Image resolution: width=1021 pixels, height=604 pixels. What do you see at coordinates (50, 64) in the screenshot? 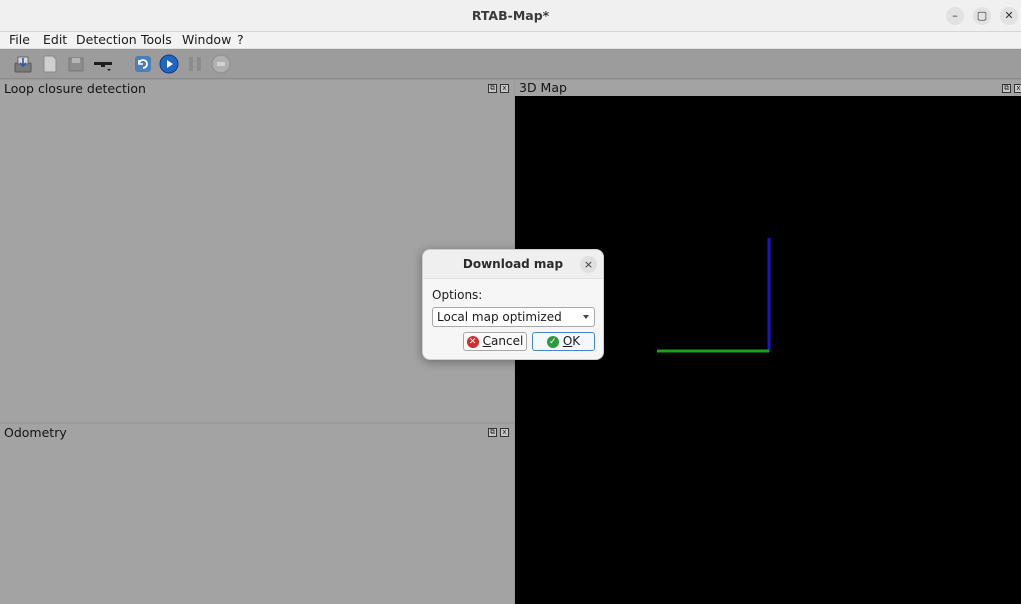
I see `new-database-icon` at bounding box center [50, 64].